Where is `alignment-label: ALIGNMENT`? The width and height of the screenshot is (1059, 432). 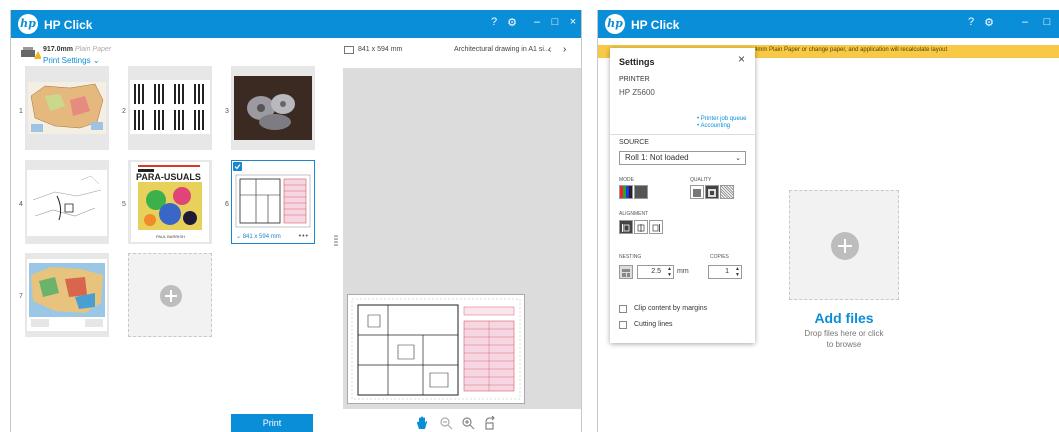
alignment-label: ALIGNMENT is located at coordinates (634, 214).